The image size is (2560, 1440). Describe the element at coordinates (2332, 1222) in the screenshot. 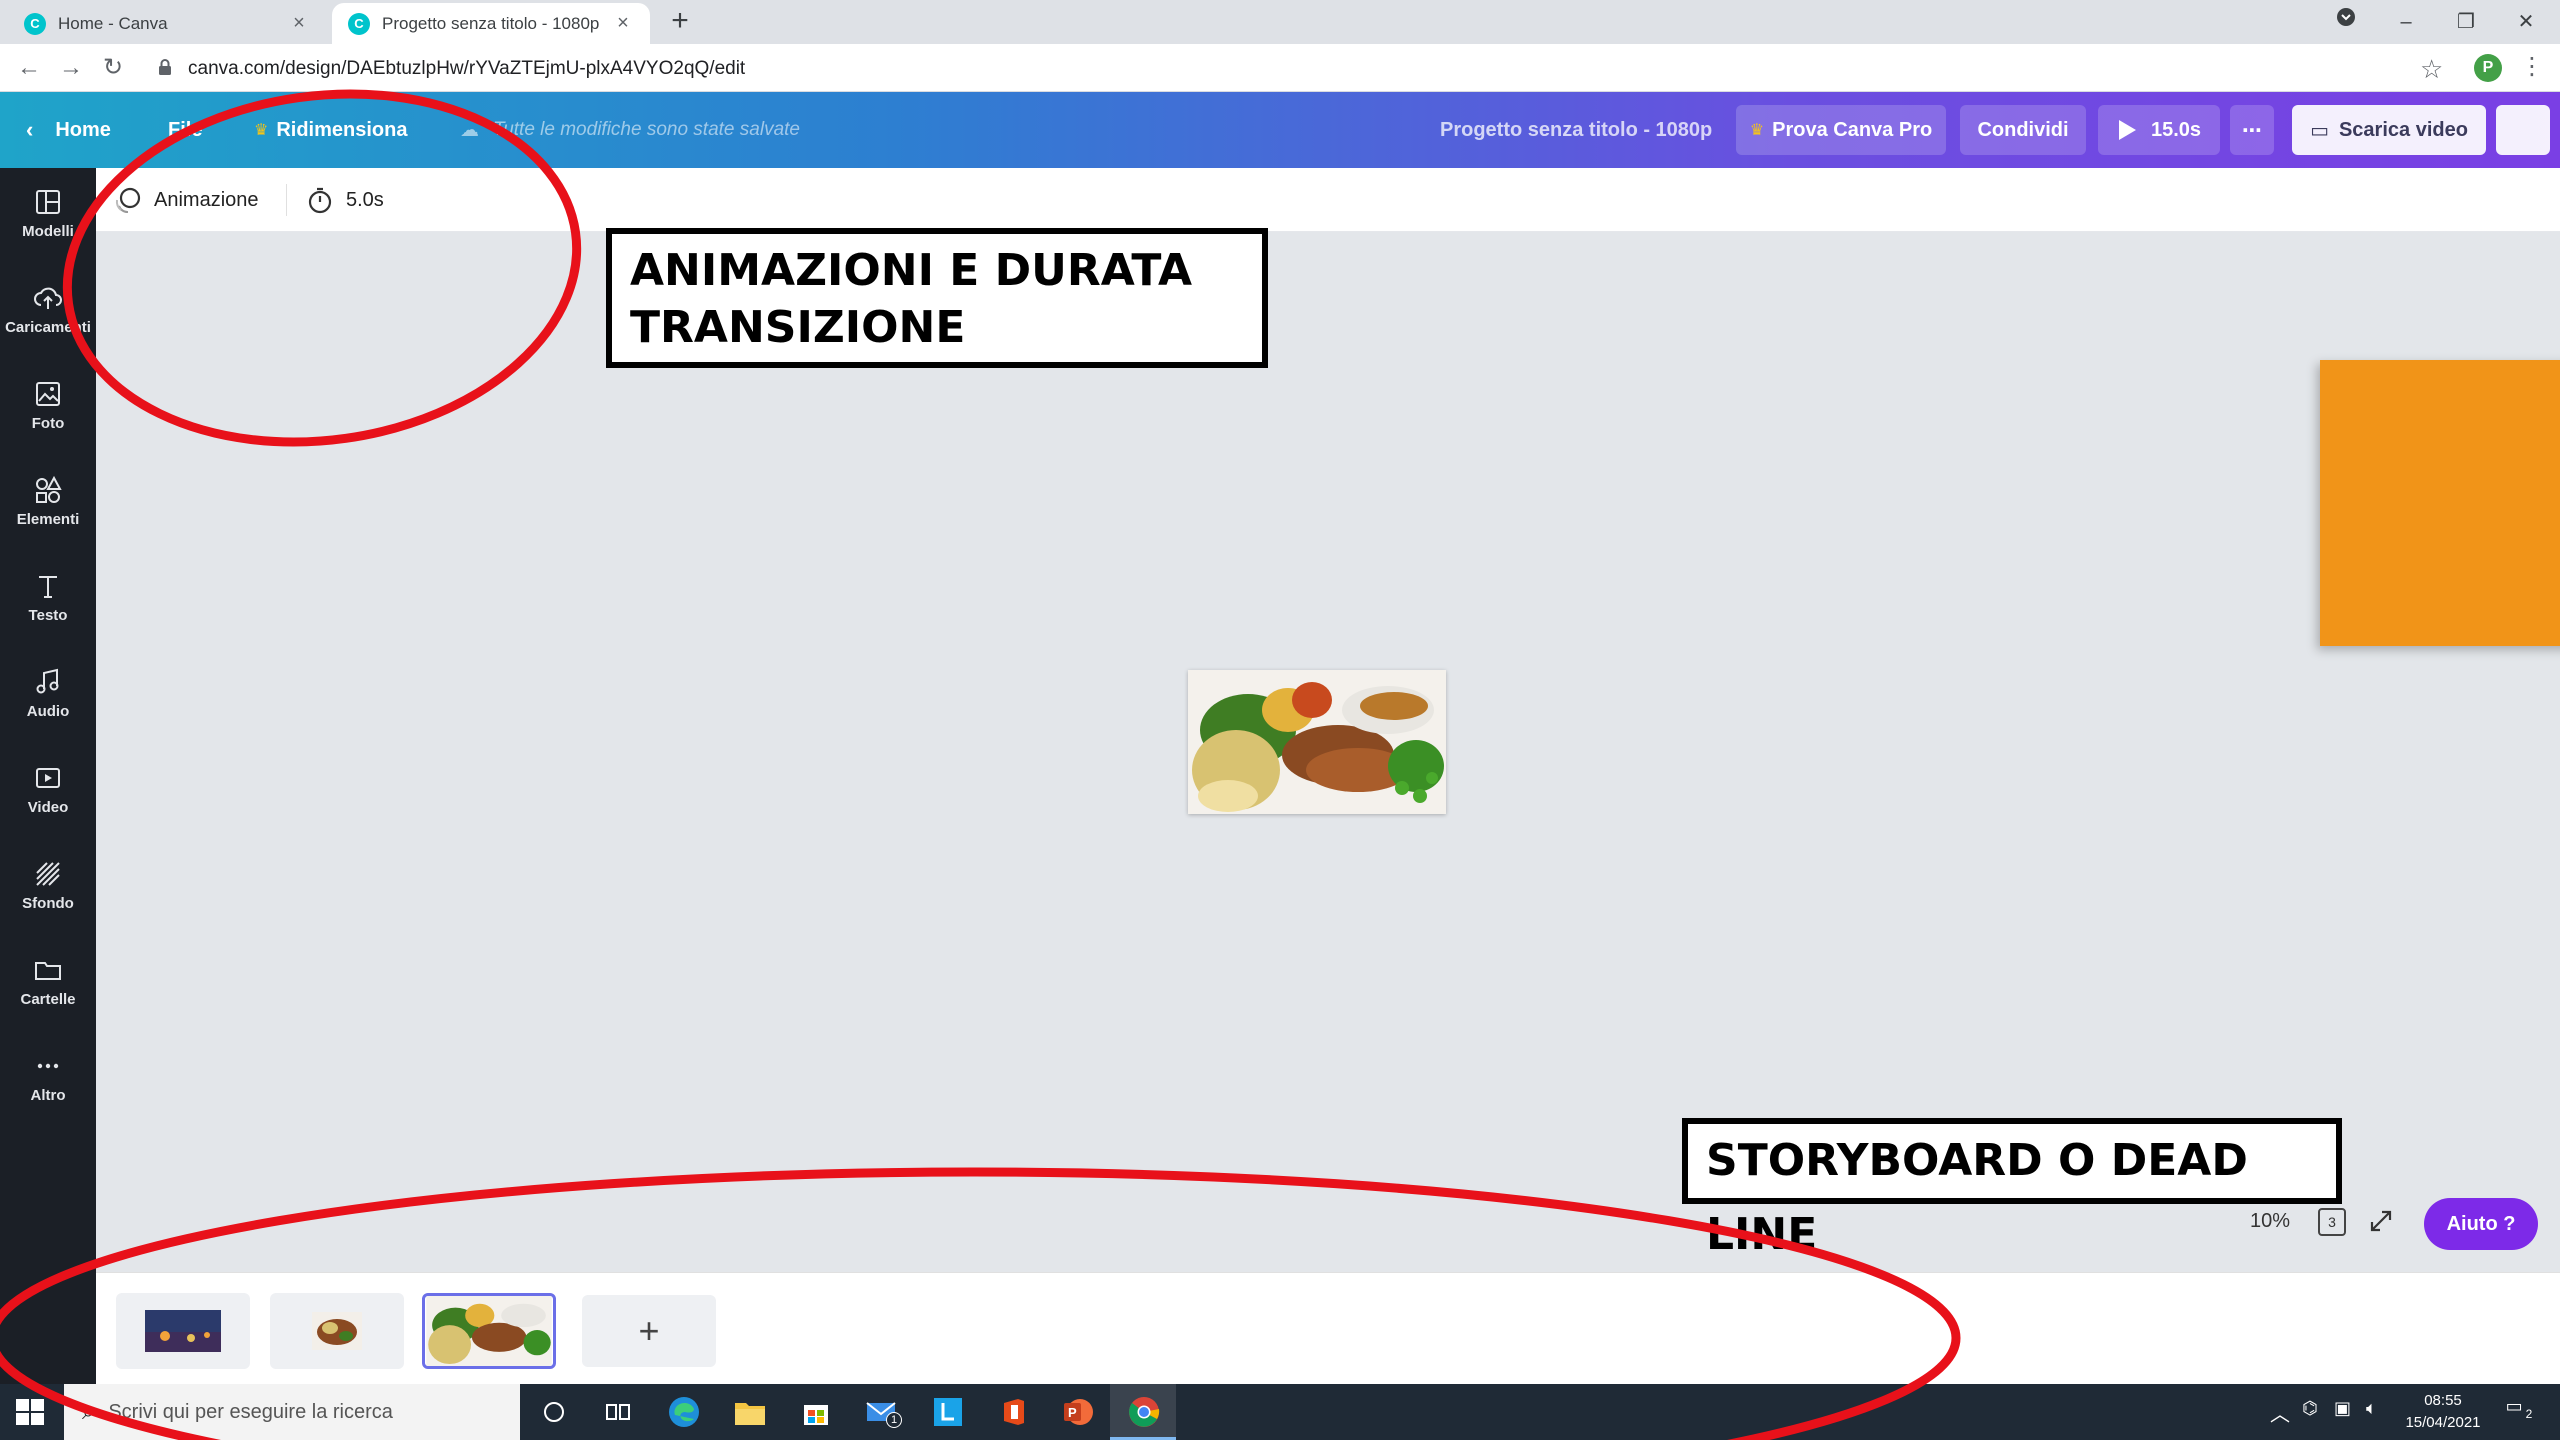

I see `page-count-badge: 3` at that location.